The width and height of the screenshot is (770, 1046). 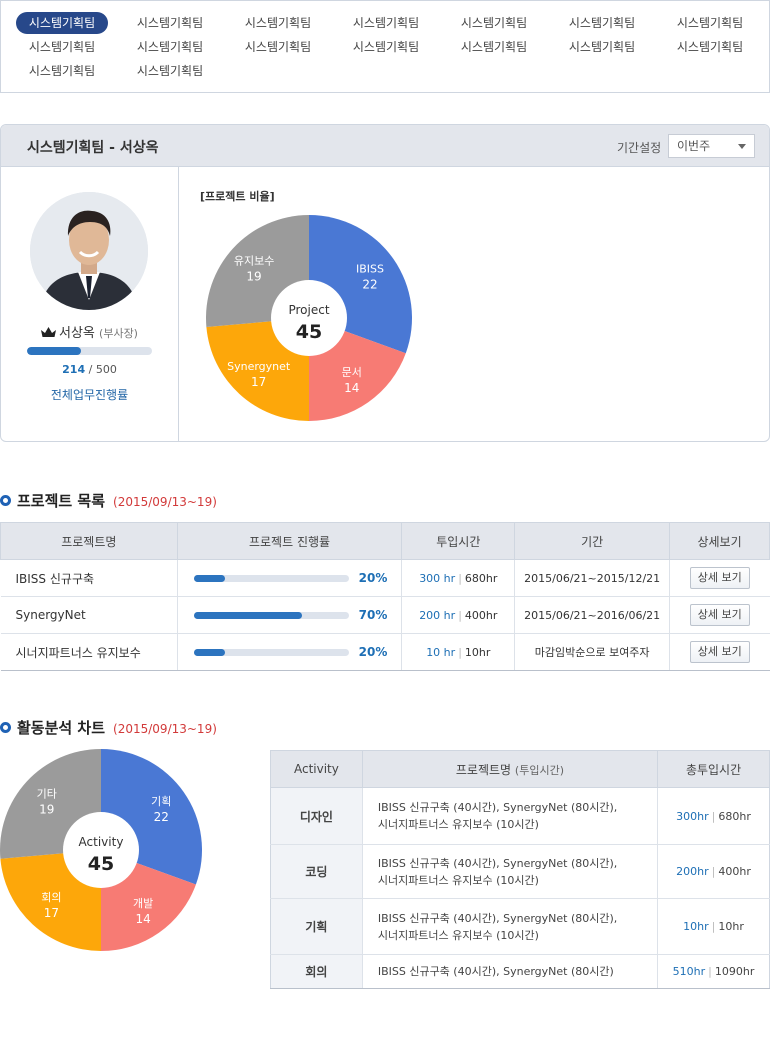 I want to click on progress-total: 500, so click(x=106, y=369).